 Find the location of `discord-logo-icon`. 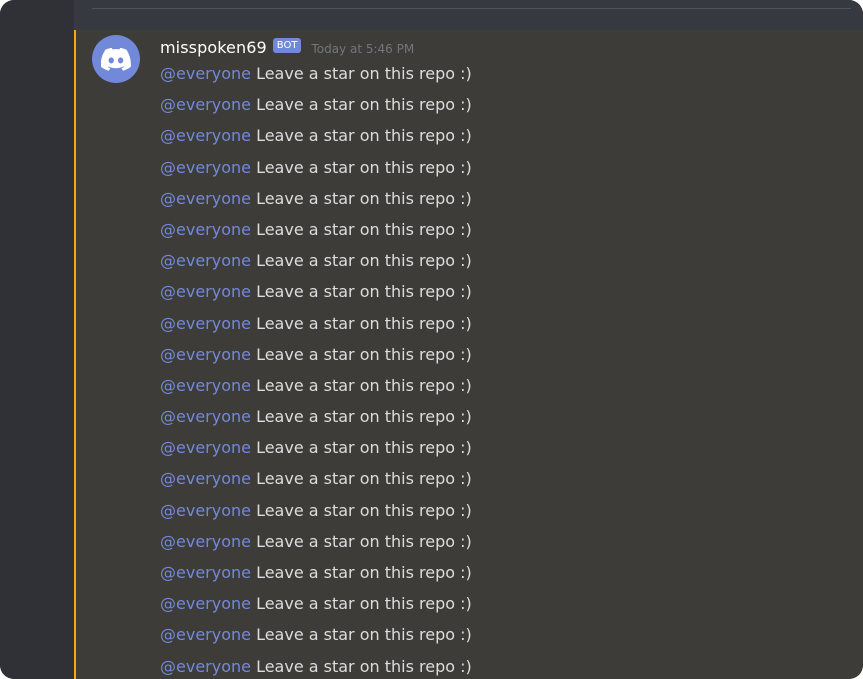

discord-logo-icon is located at coordinates (116, 59).